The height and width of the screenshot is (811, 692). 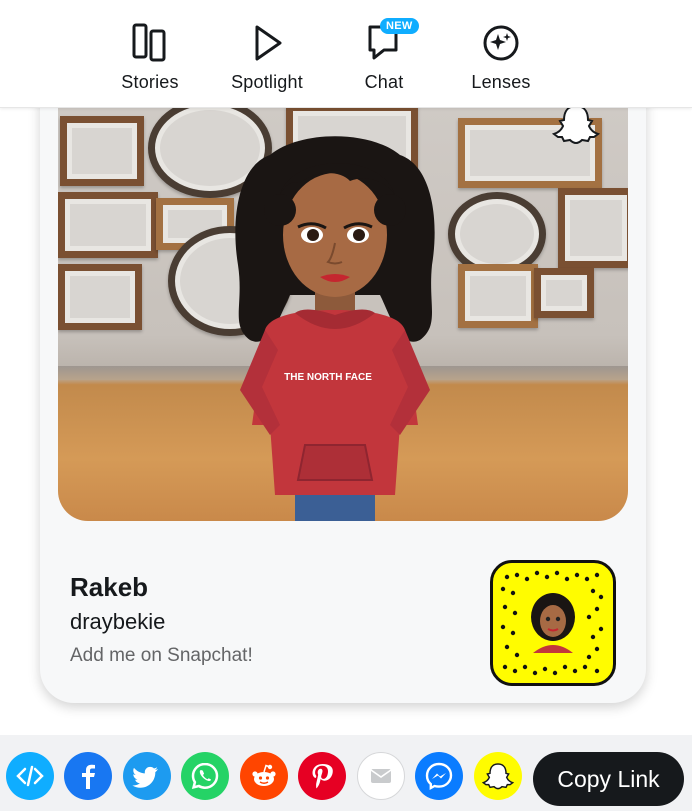 I want to click on nav-stories-label: Stories, so click(x=150, y=82).